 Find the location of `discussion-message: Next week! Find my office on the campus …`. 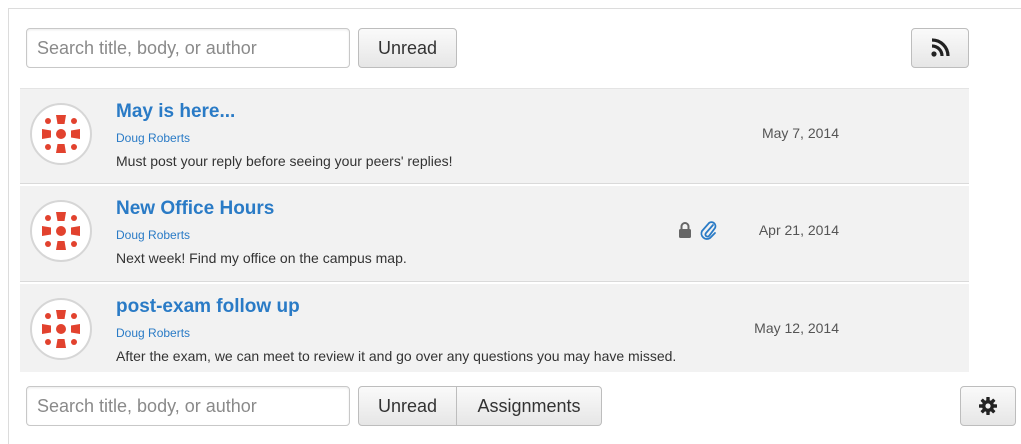

discussion-message: Next week! Find my office on the campus … is located at coordinates (261, 258).